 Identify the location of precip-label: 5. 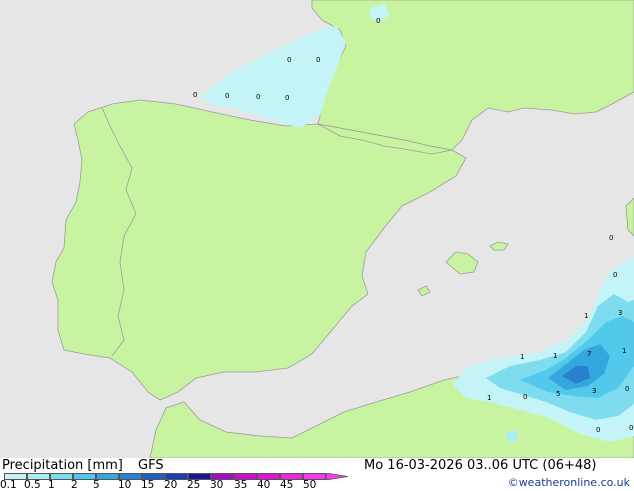
(558, 394).